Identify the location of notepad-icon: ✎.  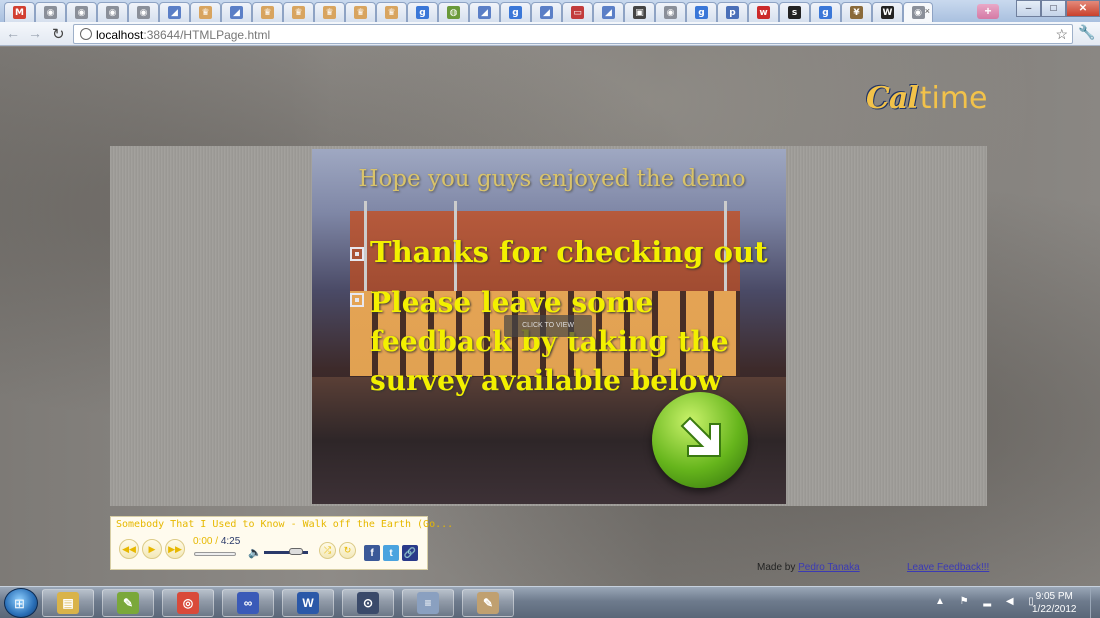
(128, 603).